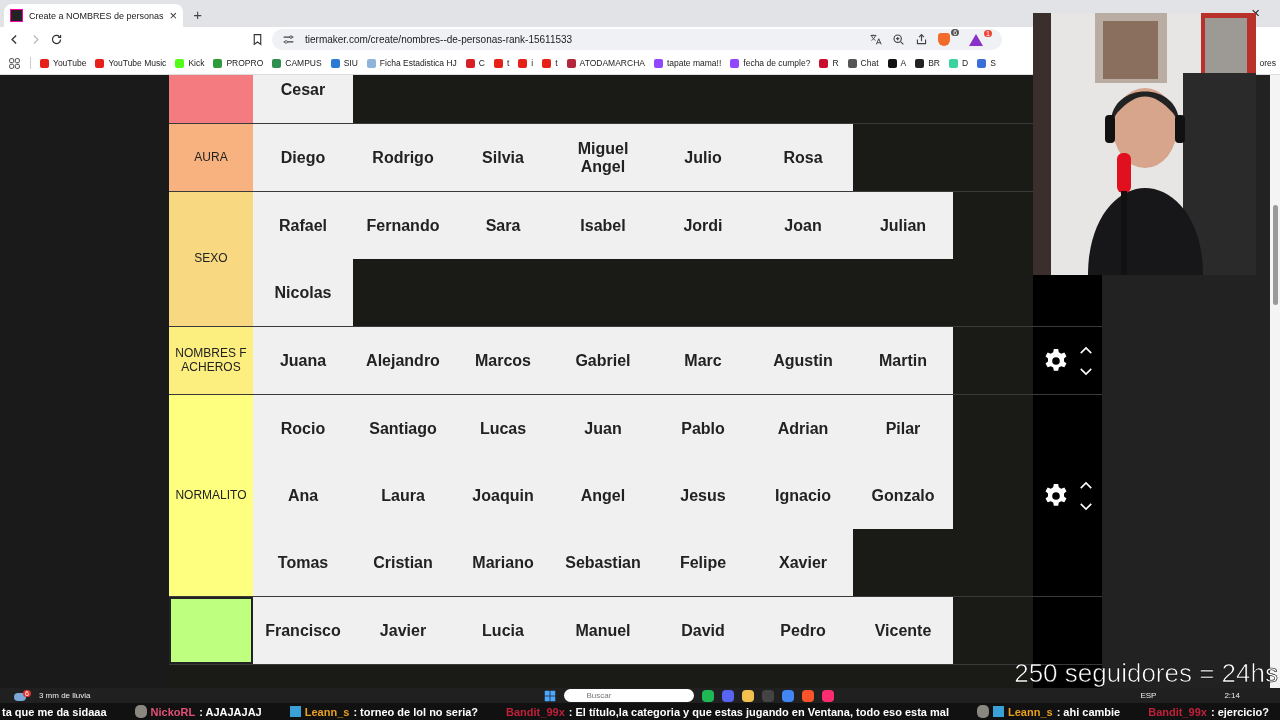 The image size is (1280, 720). What do you see at coordinates (54, 711) in the screenshot?
I see `chat-message: ta que me da sidaaa` at bounding box center [54, 711].